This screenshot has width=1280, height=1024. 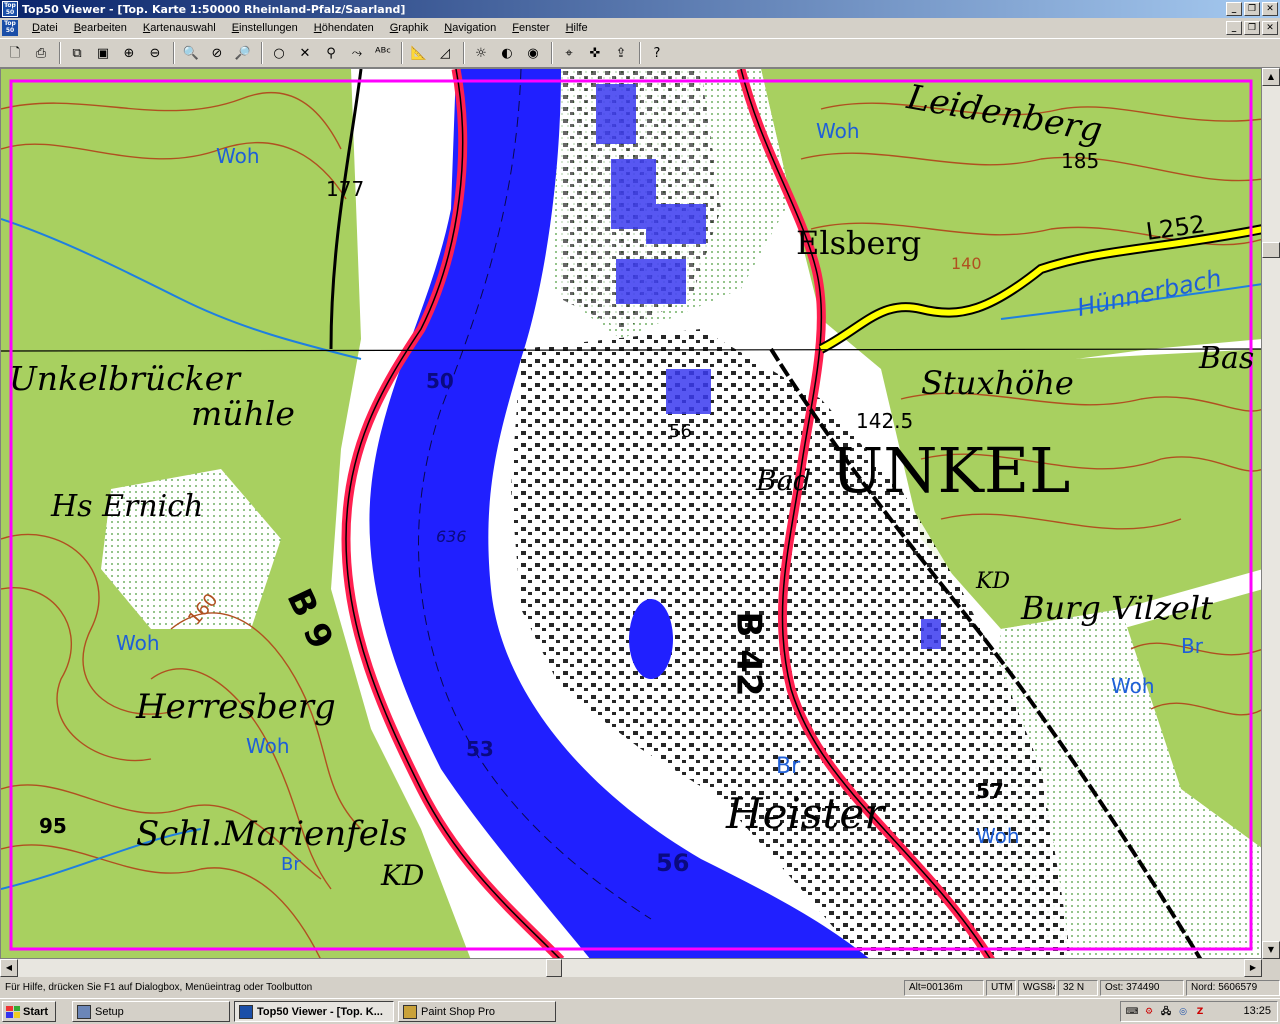 I want to click on waypoint-icon: ○, so click(x=279, y=53).